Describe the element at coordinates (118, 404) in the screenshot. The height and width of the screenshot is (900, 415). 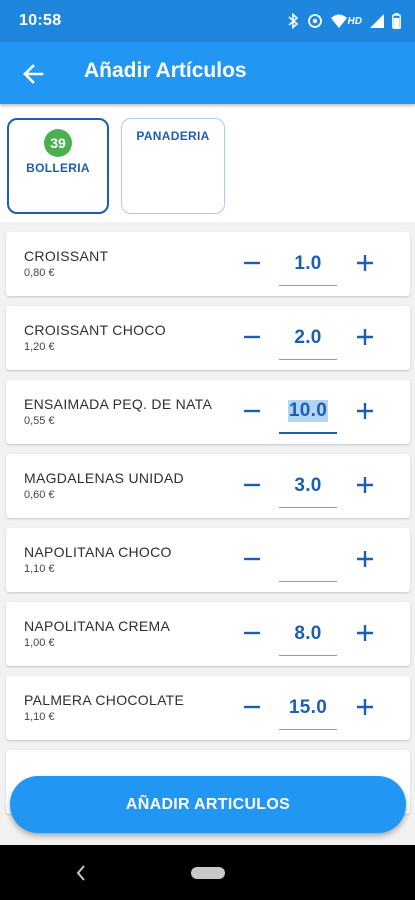
I see `item-name: ENSAIMADA PEQ. DE NATA` at that location.